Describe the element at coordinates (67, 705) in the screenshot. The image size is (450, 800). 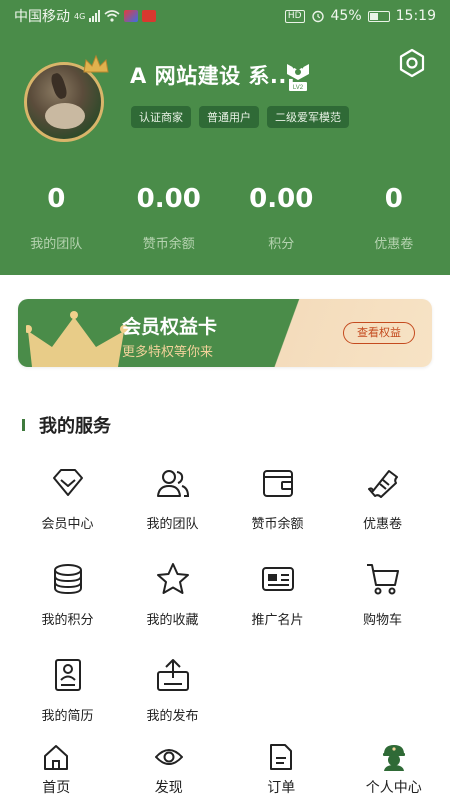
I see `service-my-resume: 我的简历` at that location.